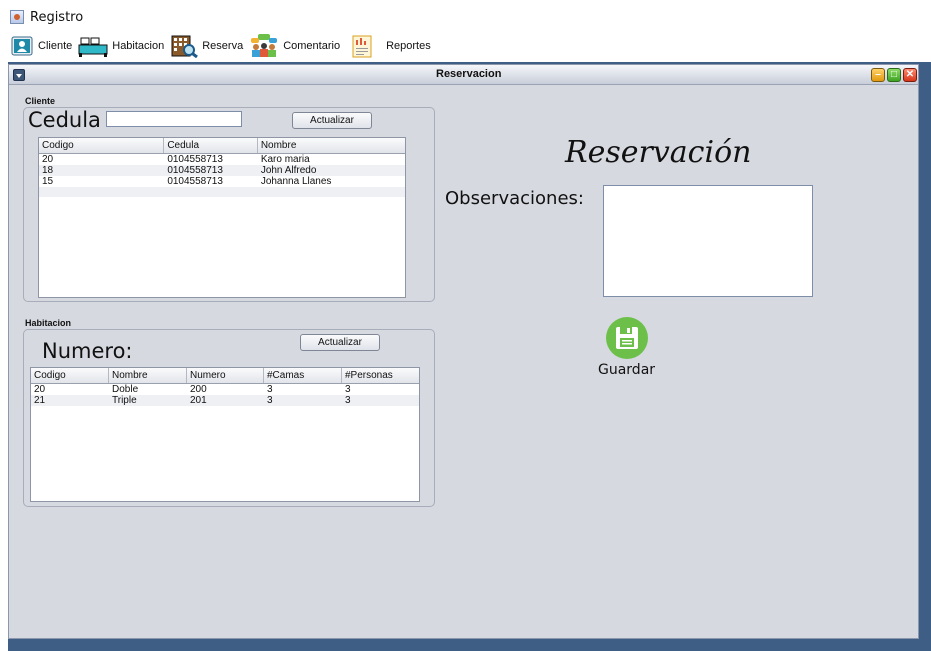  What do you see at coordinates (93, 46) in the screenshot?
I see `bed-icon` at bounding box center [93, 46].